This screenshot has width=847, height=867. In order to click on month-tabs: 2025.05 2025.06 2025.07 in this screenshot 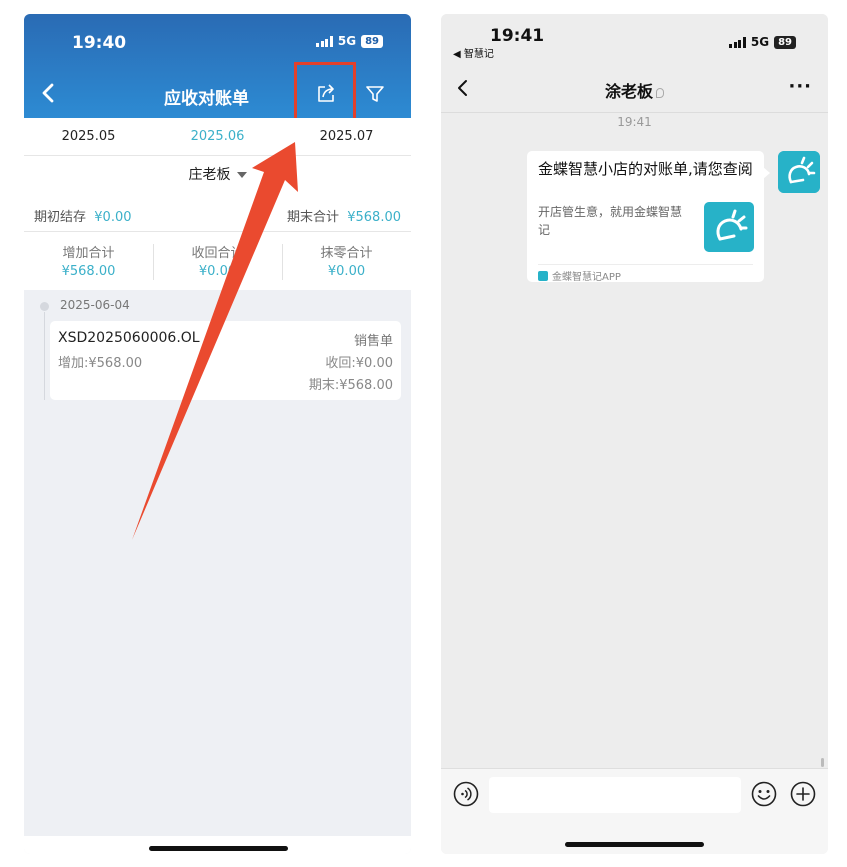, I will do `click(217, 137)`.